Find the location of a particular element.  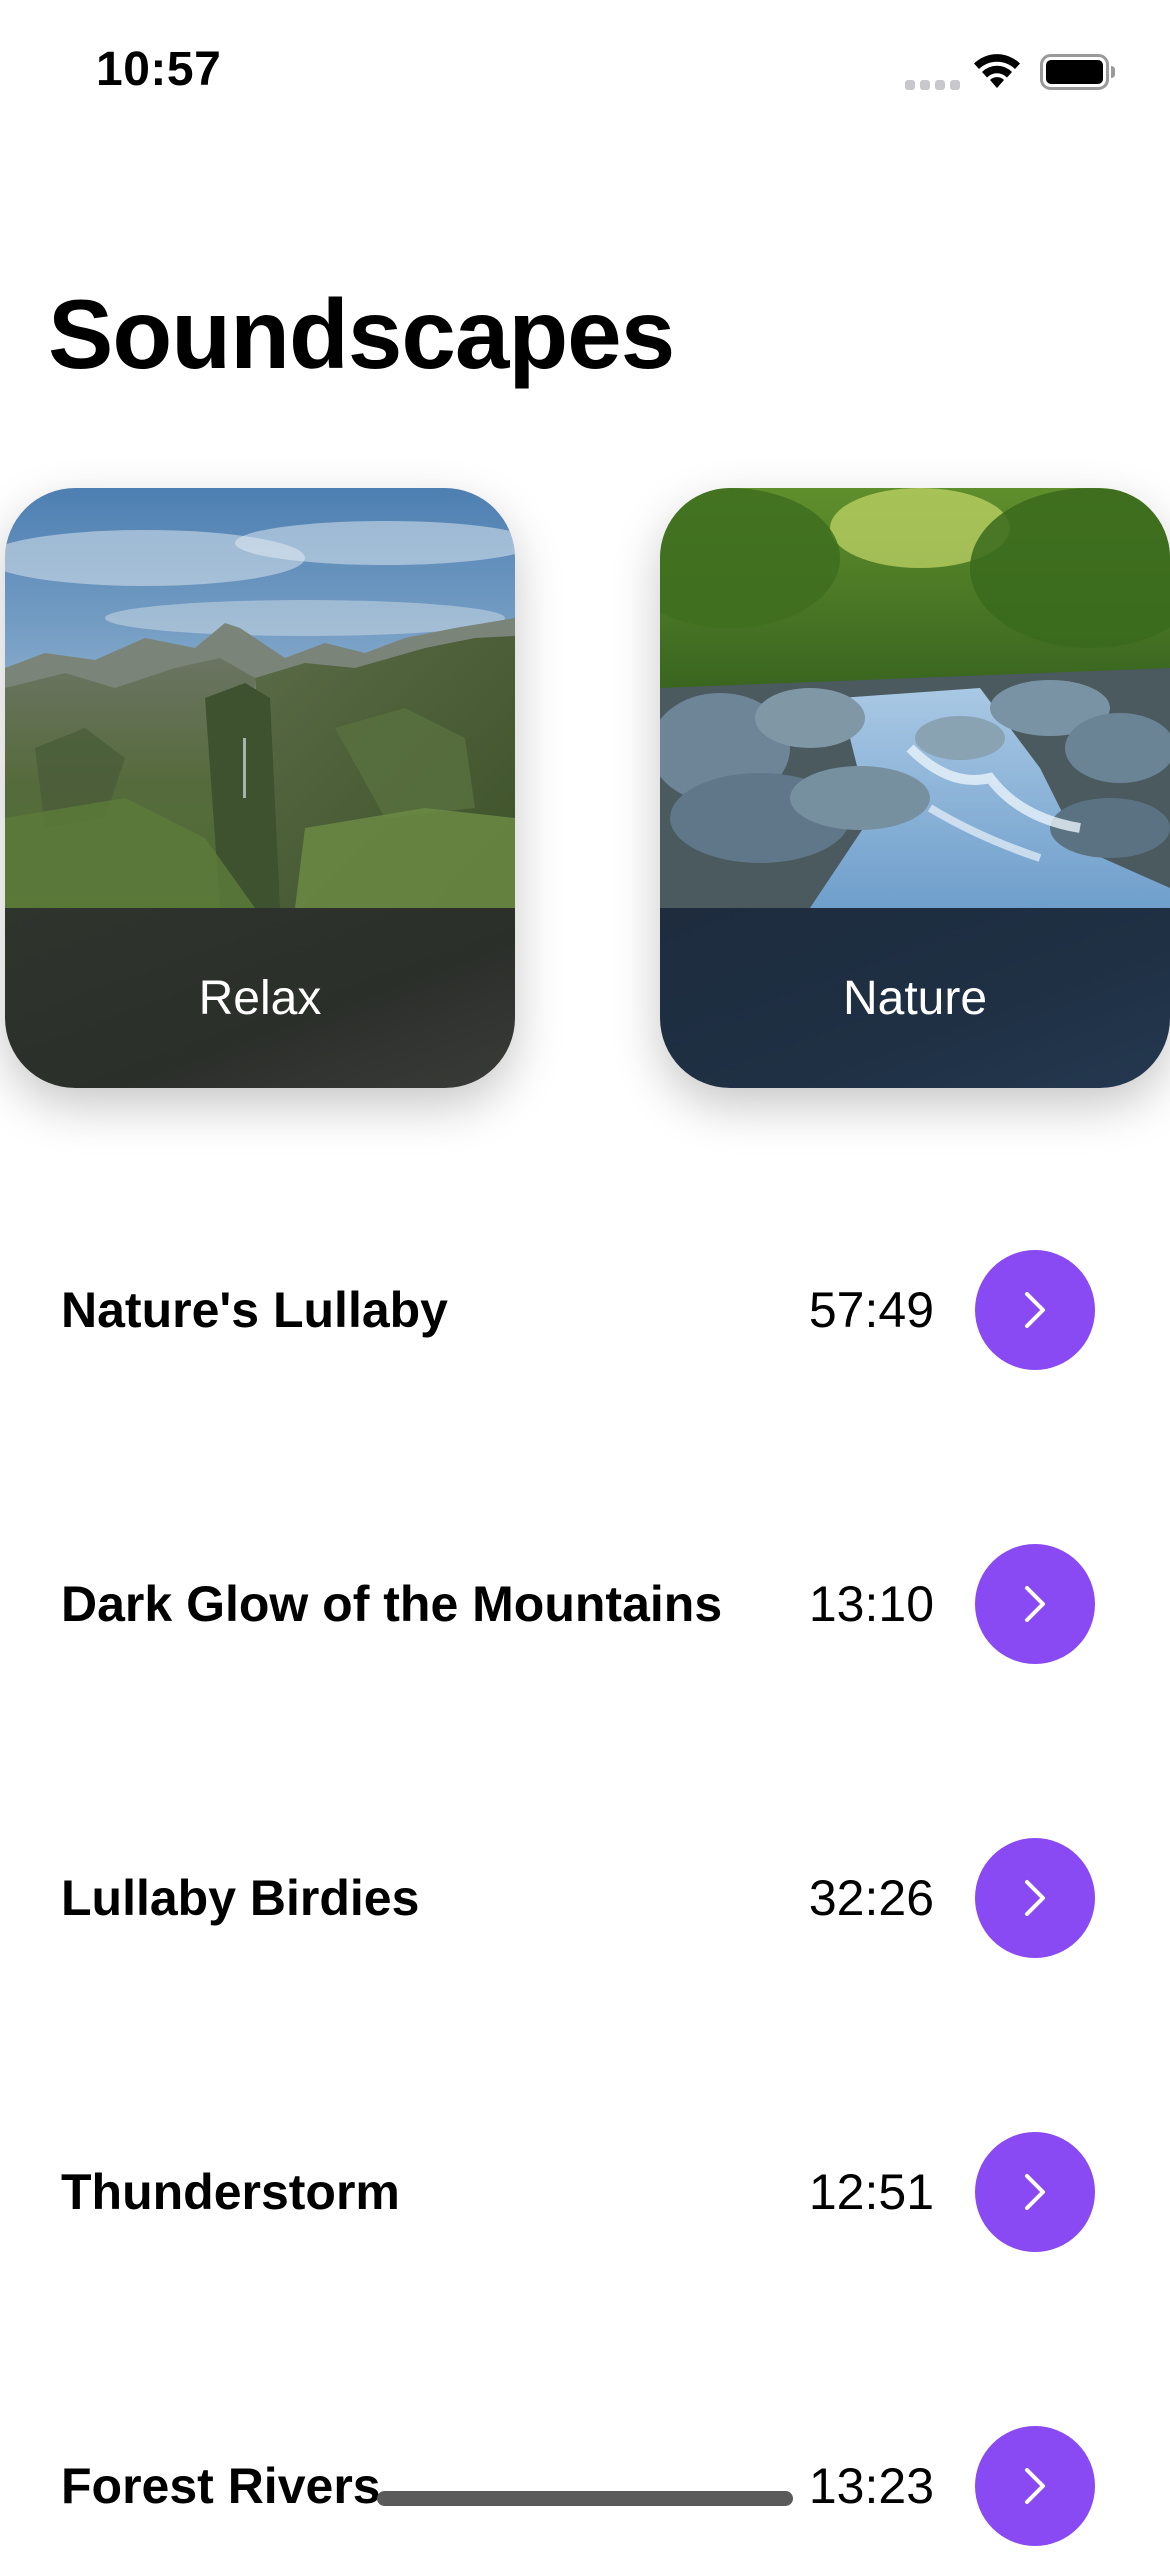

status-bar: 10:57 is located at coordinates (585, 75).